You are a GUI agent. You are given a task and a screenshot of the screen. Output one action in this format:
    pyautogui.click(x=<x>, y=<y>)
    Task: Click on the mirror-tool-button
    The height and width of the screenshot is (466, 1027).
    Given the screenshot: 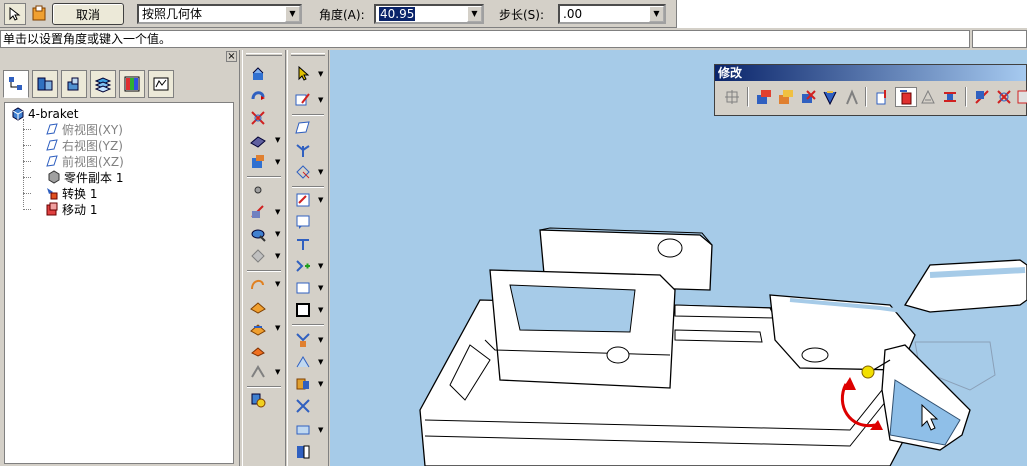 What is the action you would take?
    pyautogui.click(x=303, y=362)
    